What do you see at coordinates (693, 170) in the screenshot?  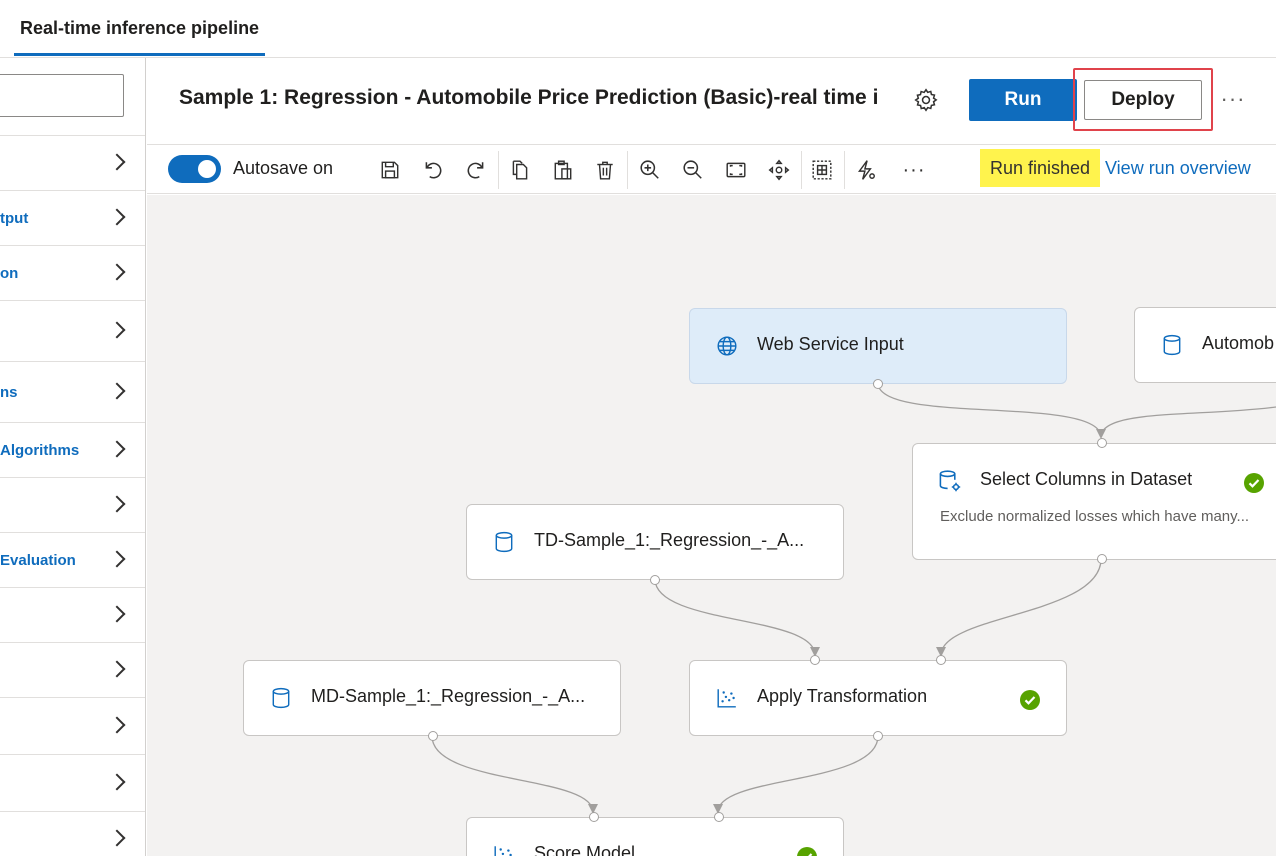 I see `zoom-out-button` at bounding box center [693, 170].